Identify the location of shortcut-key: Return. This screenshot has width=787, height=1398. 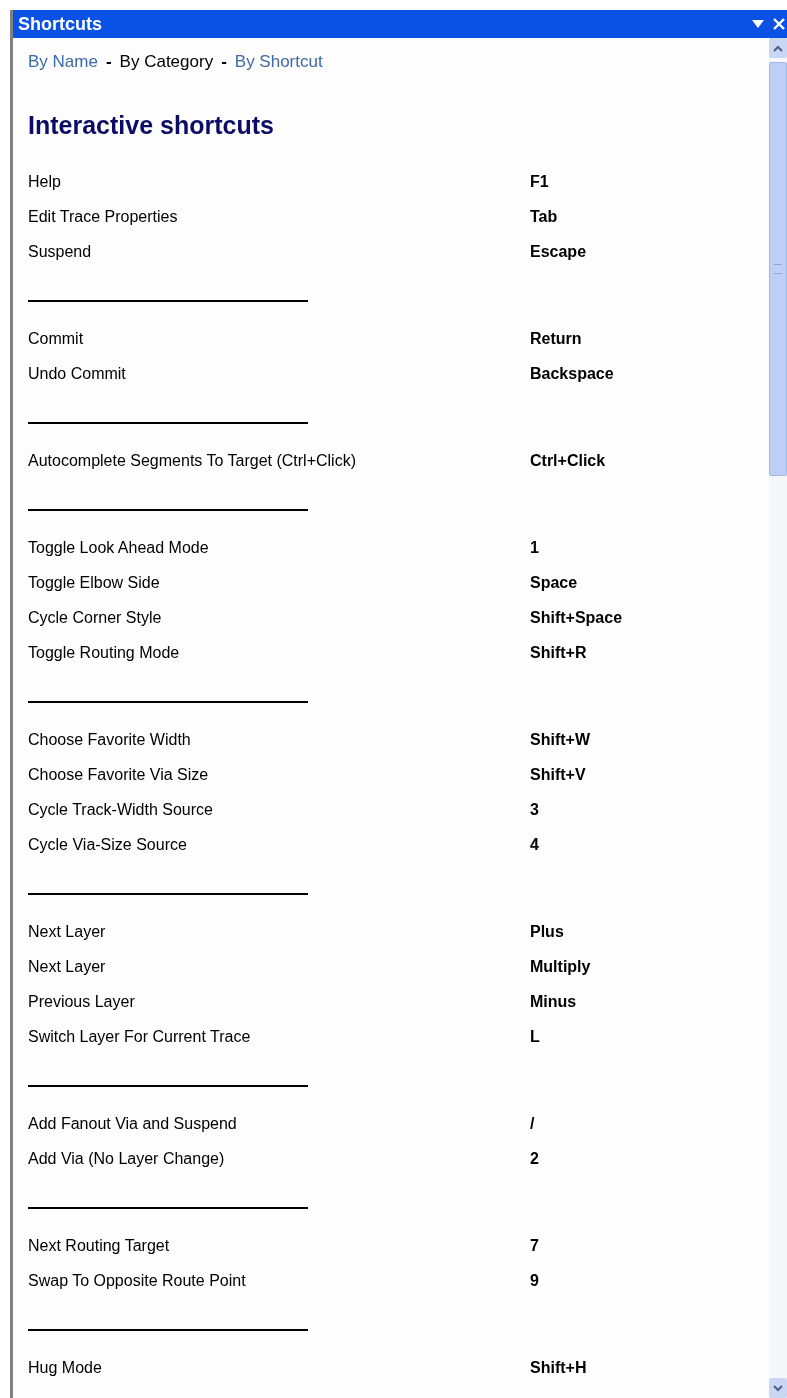
(556, 338).